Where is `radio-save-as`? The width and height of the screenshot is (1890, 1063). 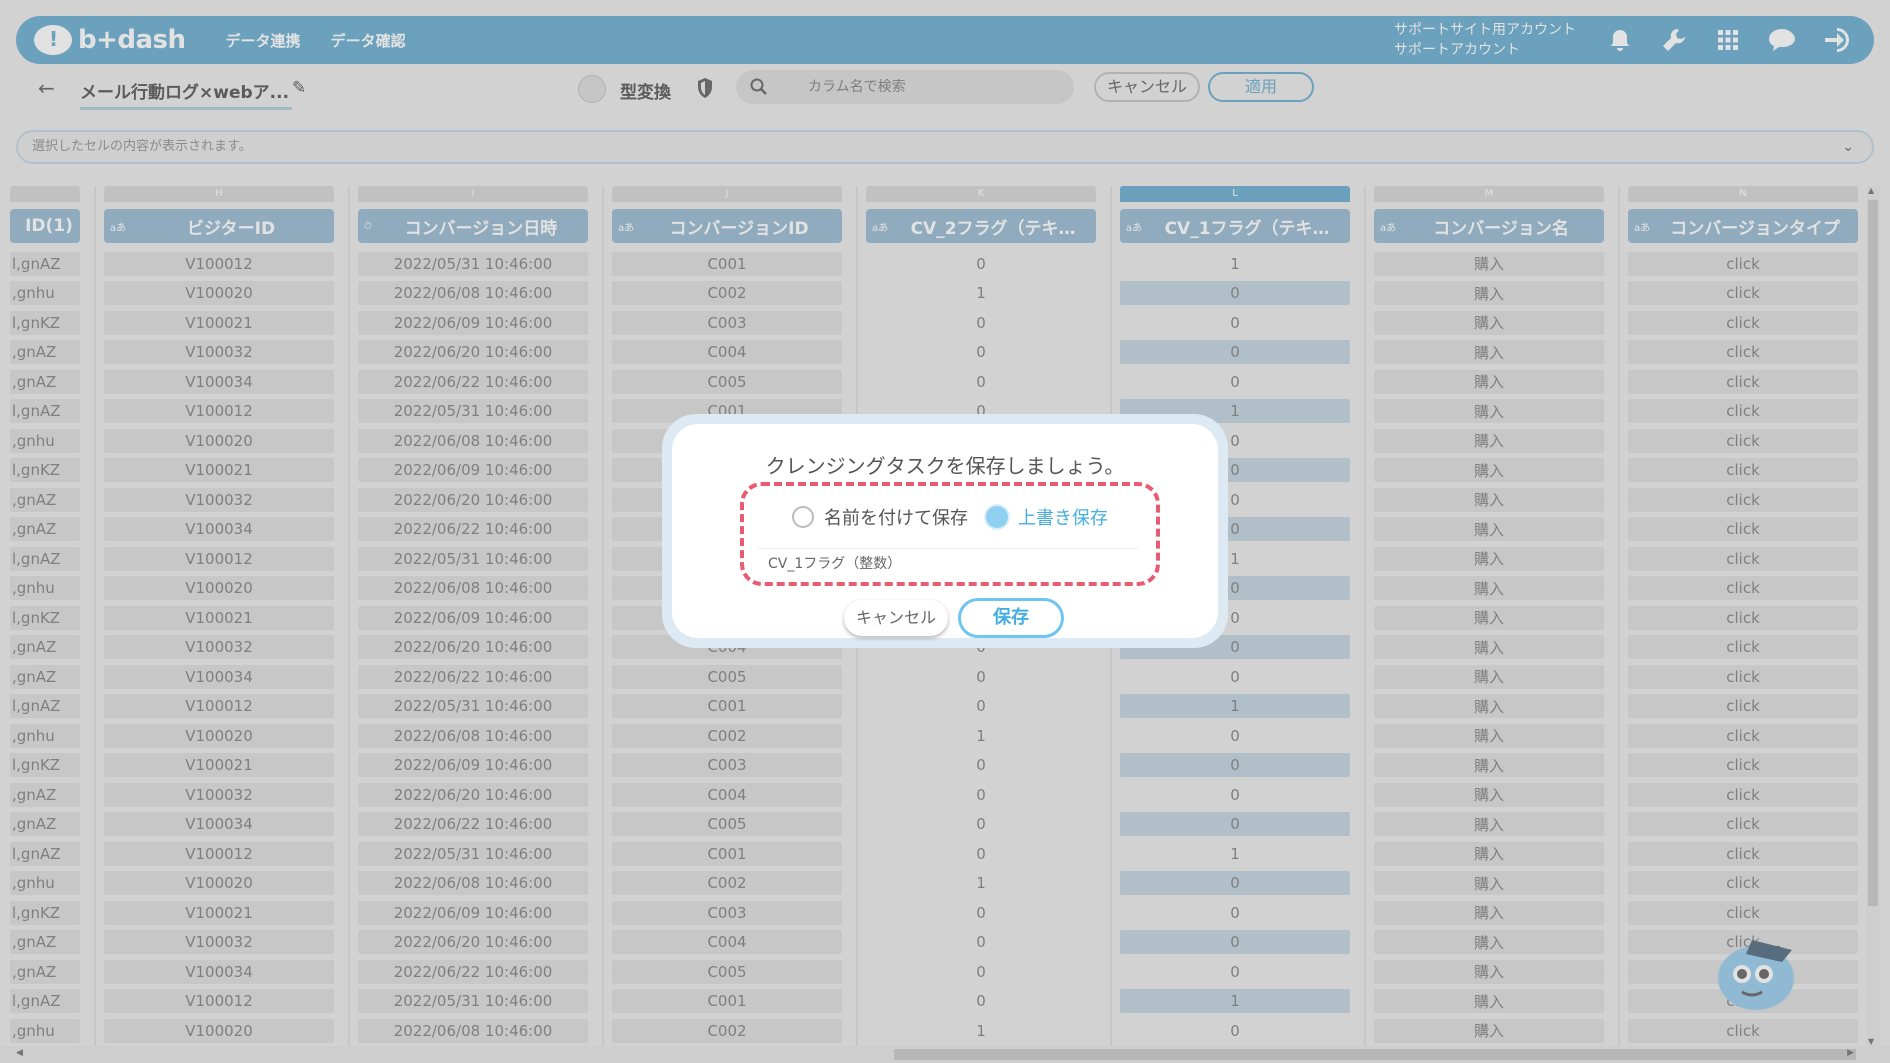
radio-save-as is located at coordinates (803, 517).